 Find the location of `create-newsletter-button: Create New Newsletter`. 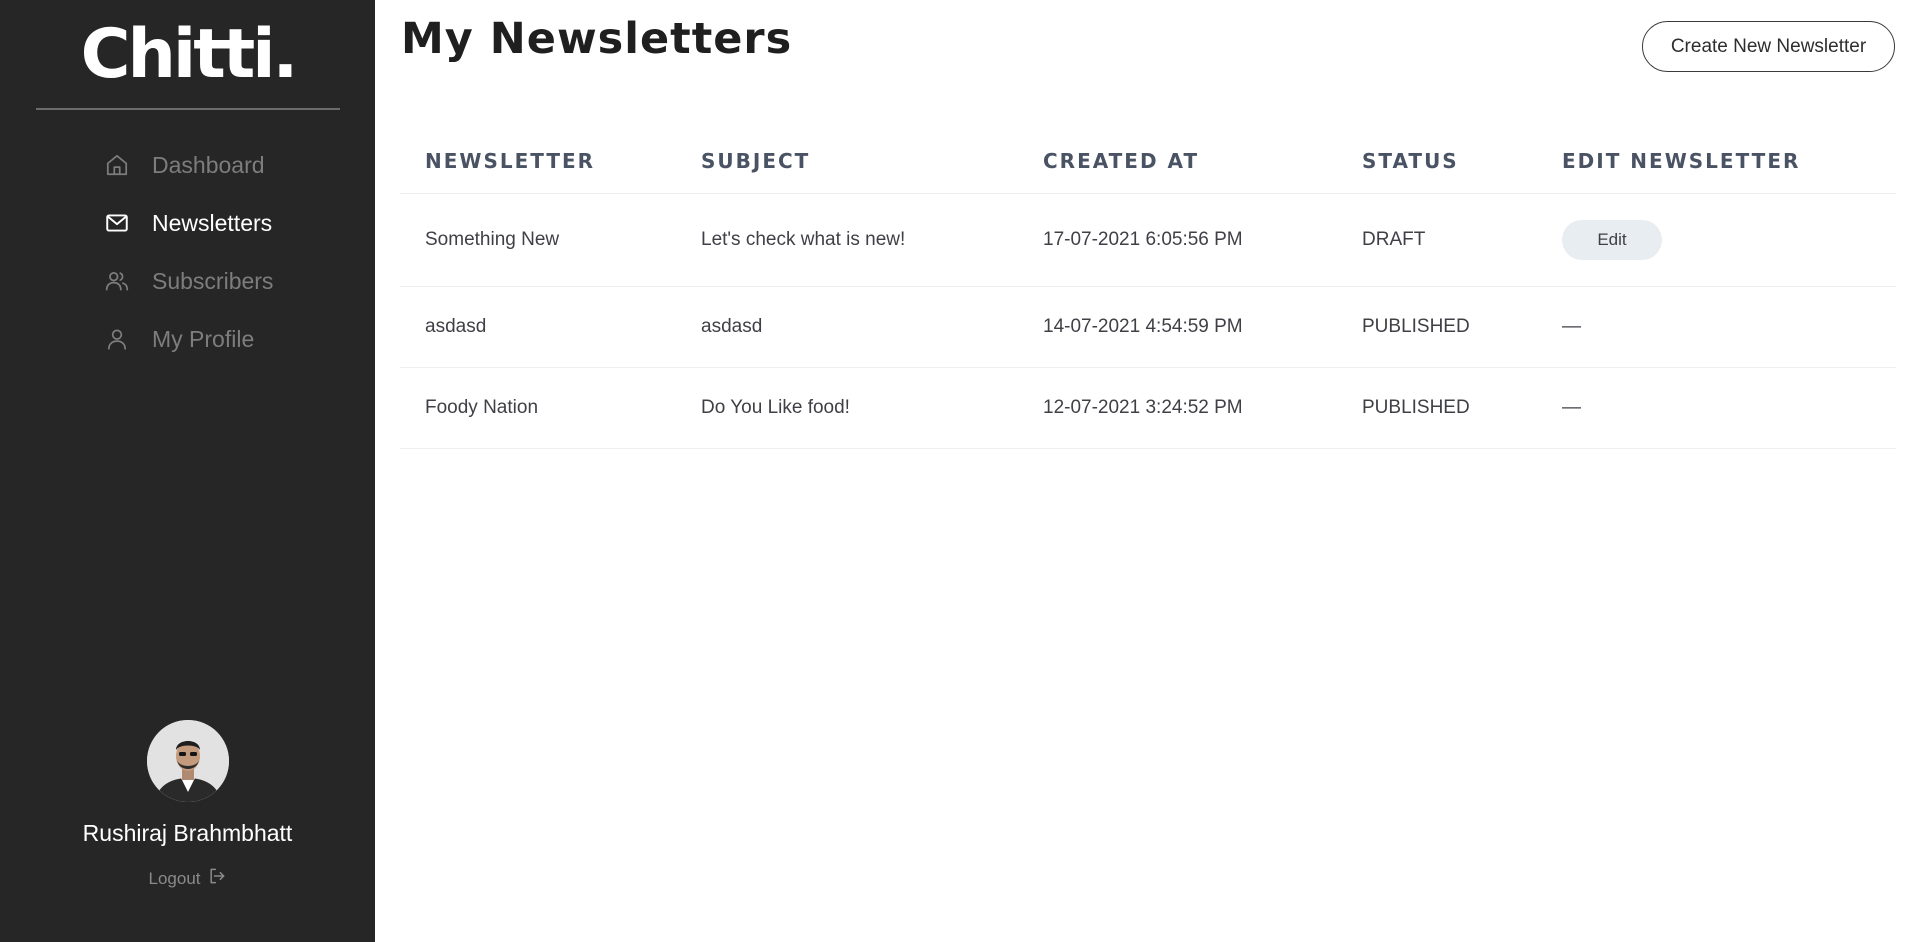

create-newsletter-button: Create New Newsletter is located at coordinates (1768, 46).